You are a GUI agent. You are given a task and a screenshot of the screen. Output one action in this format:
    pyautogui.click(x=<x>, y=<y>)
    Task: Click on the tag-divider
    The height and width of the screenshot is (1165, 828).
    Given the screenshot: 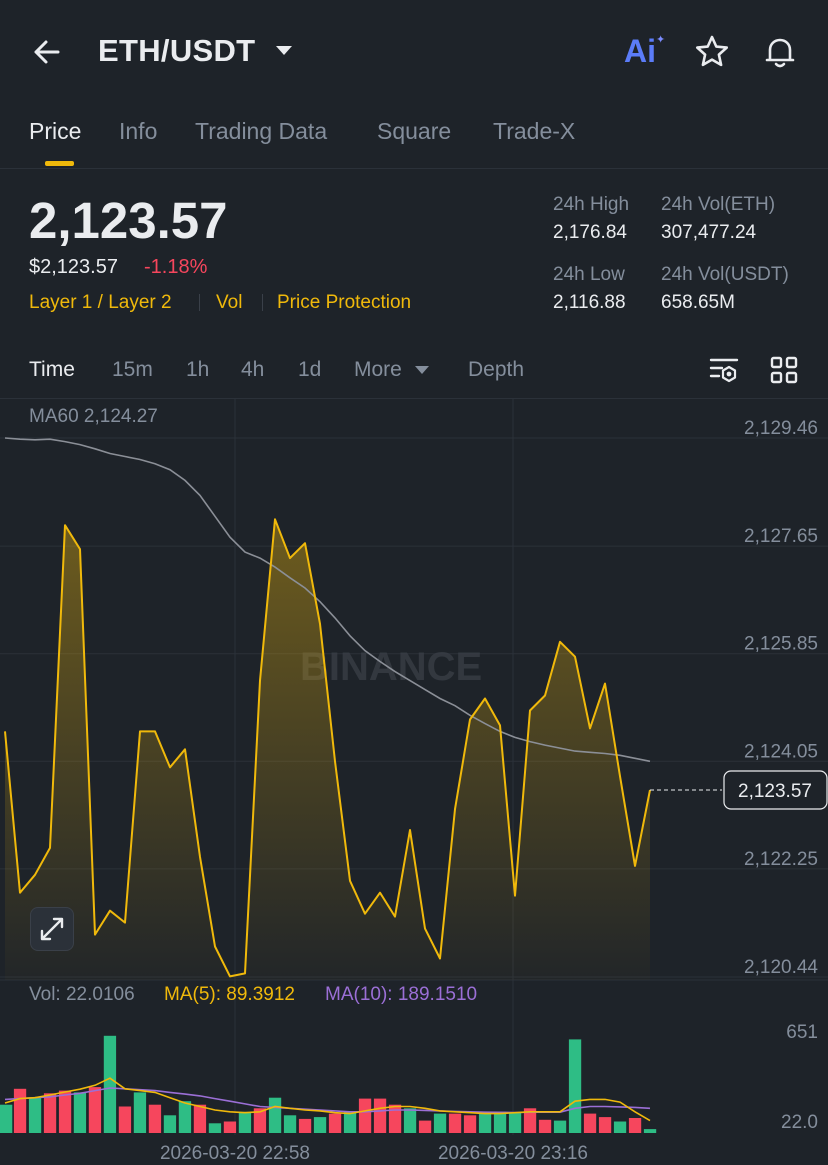 What is the action you would take?
    pyautogui.click(x=262, y=302)
    